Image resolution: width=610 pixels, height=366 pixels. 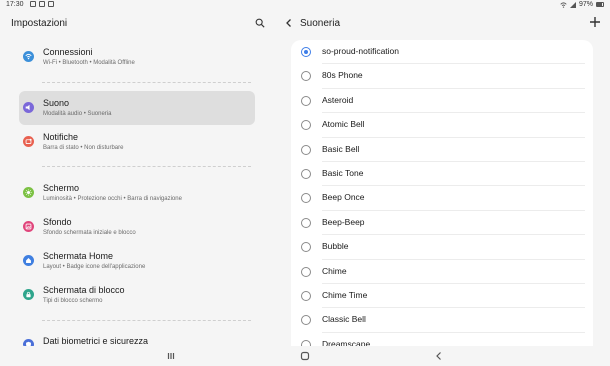 What do you see at coordinates (344, 319) in the screenshot?
I see `ringtone-label: Classic Bell` at bounding box center [344, 319].